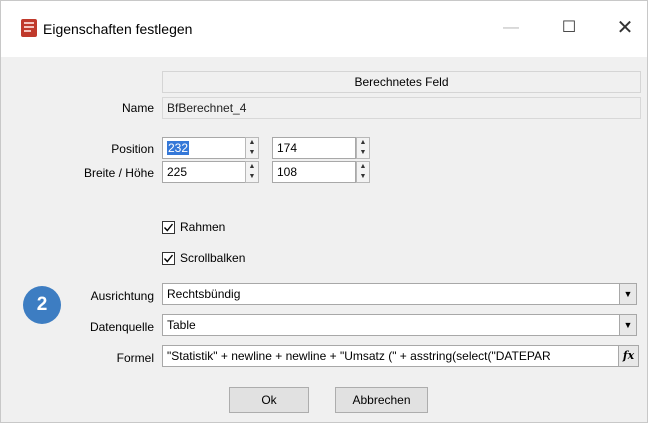  What do you see at coordinates (511, 28) in the screenshot?
I see `minimize-icon: —` at bounding box center [511, 28].